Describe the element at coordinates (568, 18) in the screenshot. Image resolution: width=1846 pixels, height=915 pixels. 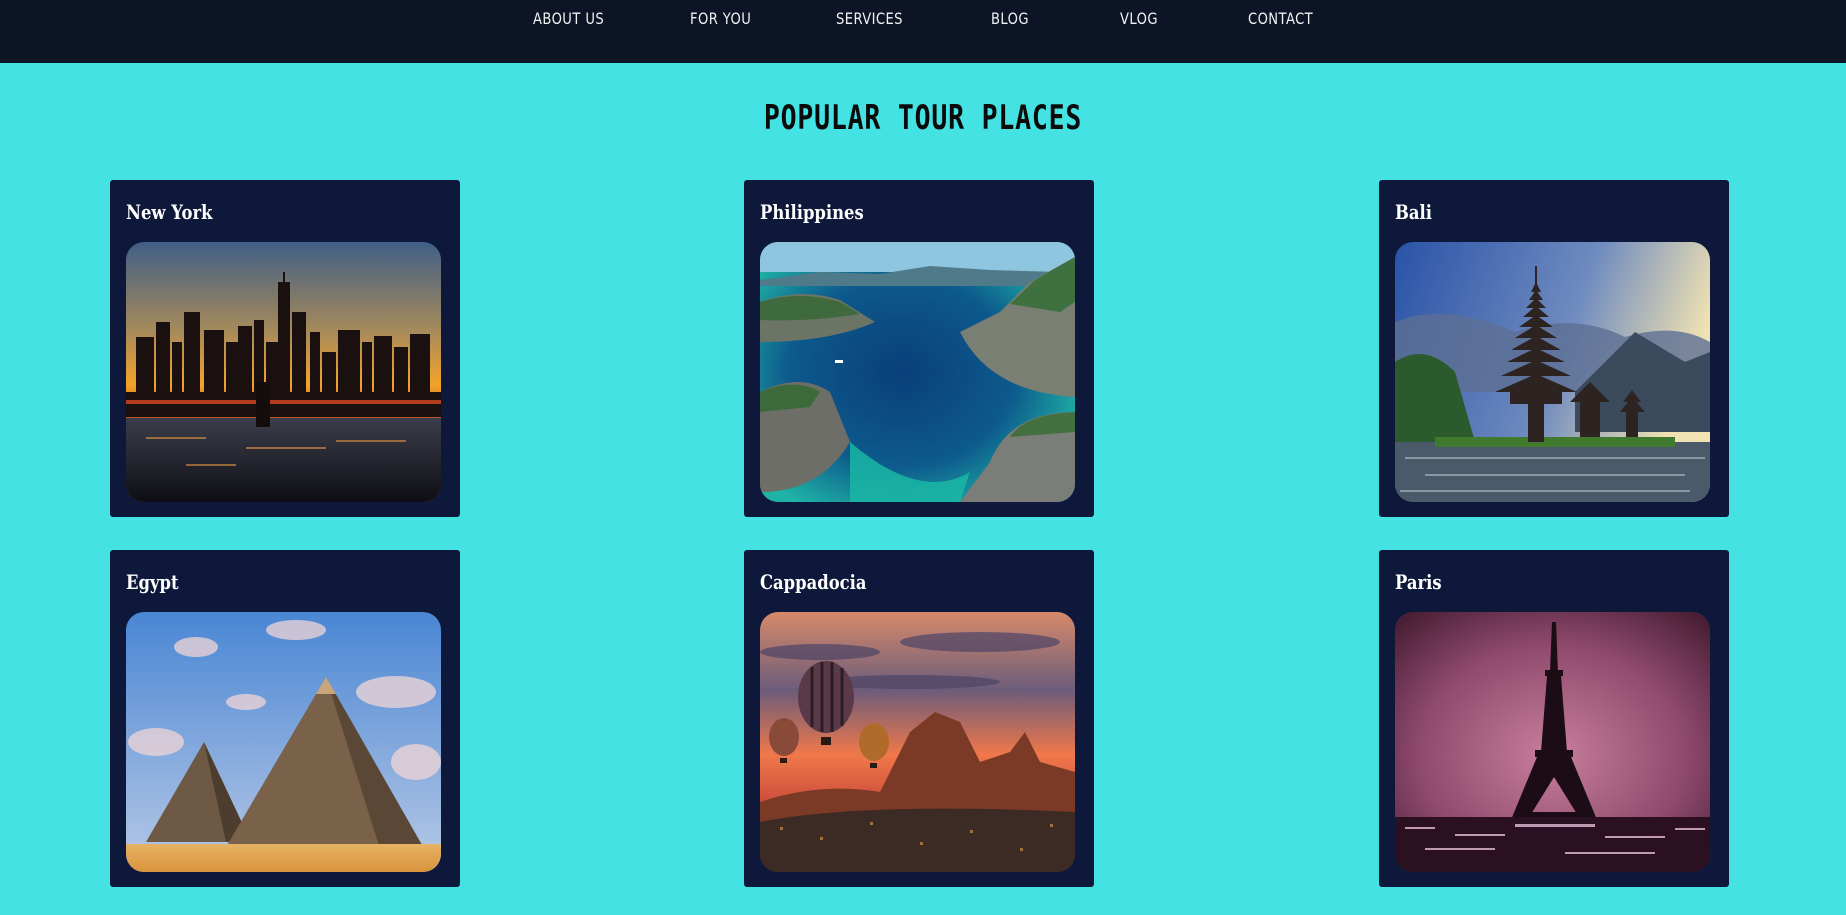
I see `nav-about-us: ABOUT US` at that location.